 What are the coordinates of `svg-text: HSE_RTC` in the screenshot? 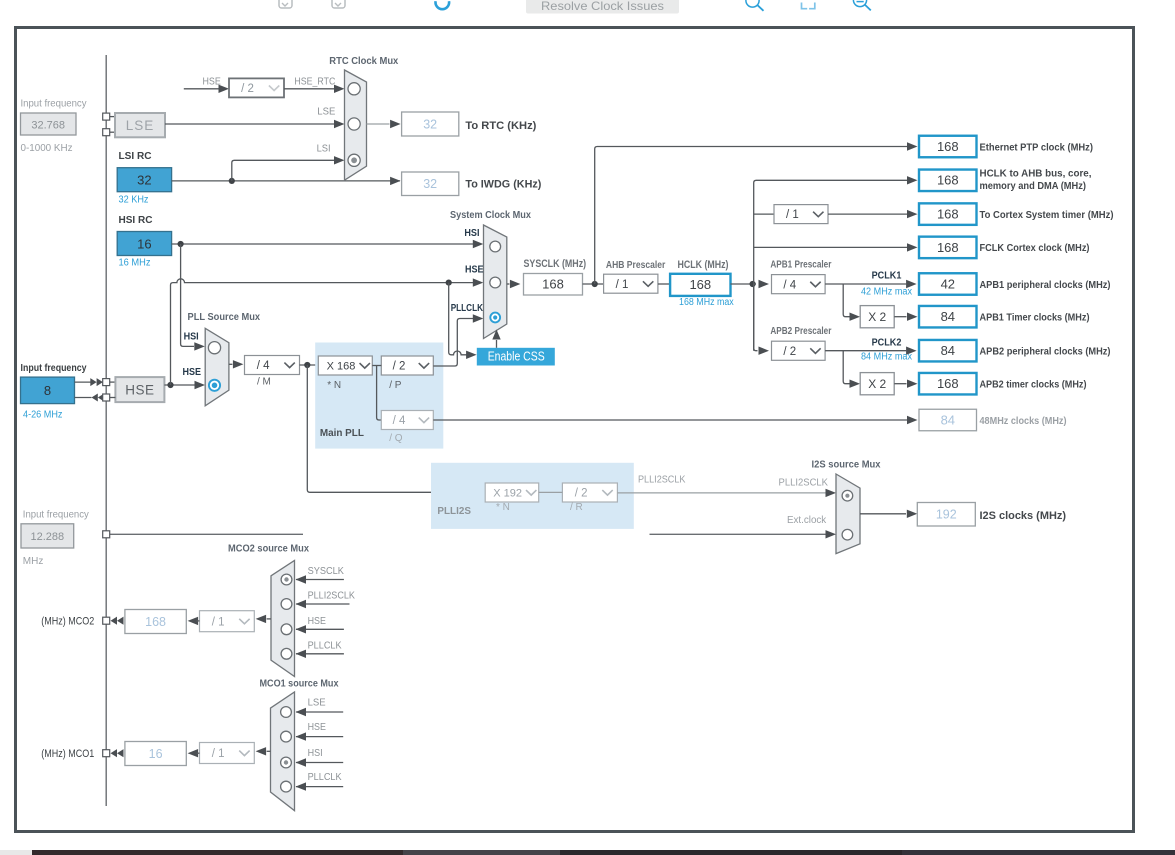 It's located at (314, 81).